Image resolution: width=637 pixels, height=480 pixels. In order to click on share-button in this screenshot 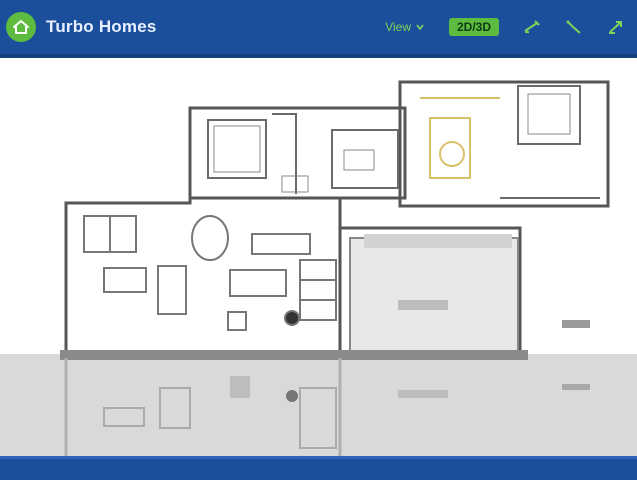, I will do `click(616, 27)`.